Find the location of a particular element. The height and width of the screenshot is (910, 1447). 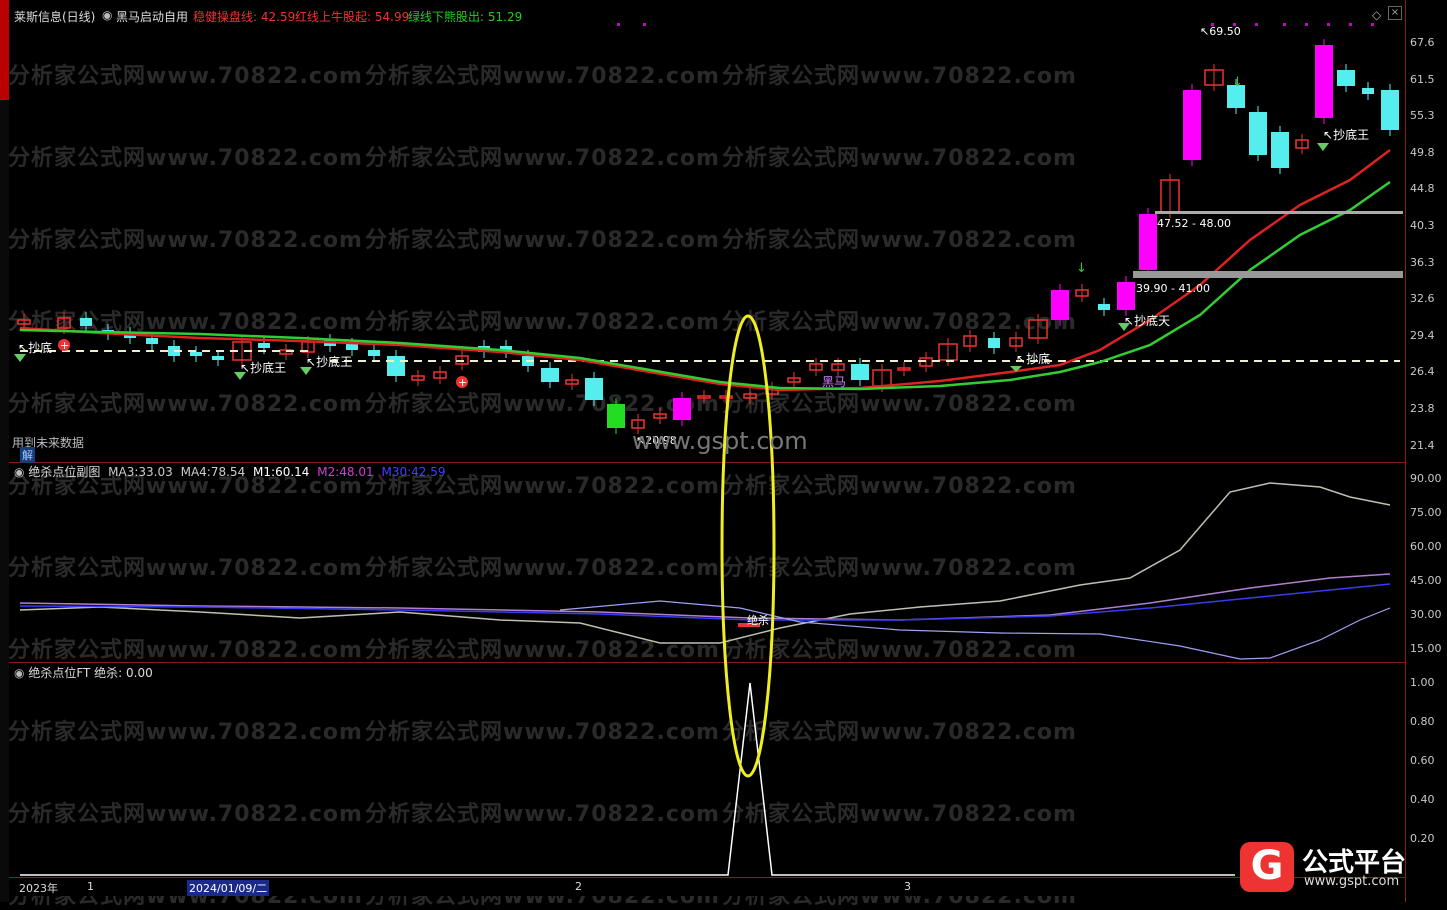

heima-label: 黑马 is located at coordinates (834, 382).